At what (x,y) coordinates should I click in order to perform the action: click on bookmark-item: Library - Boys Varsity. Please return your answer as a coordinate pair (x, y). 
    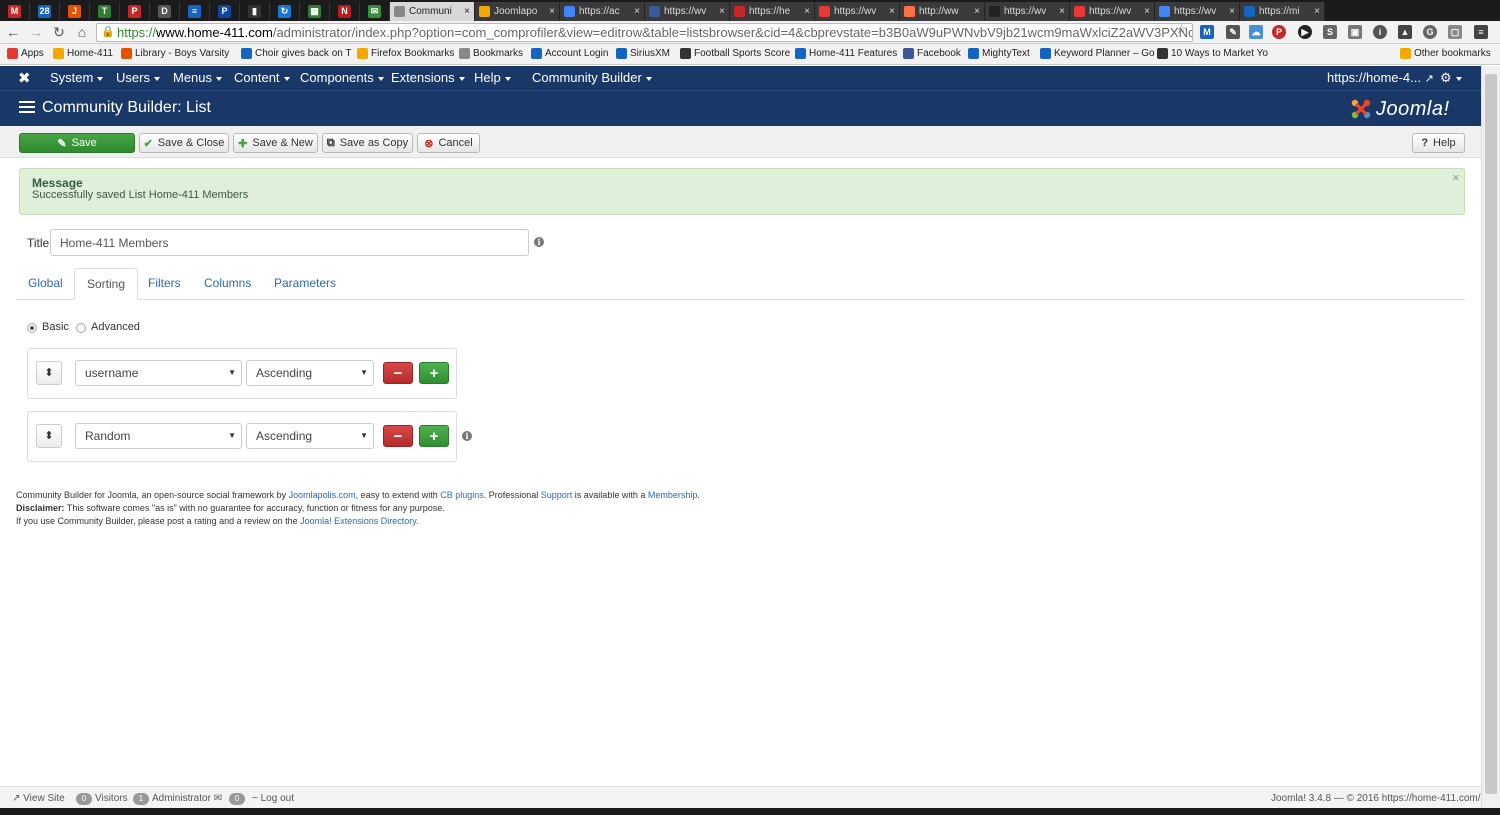
    Looking at the image, I should click on (175, 53).